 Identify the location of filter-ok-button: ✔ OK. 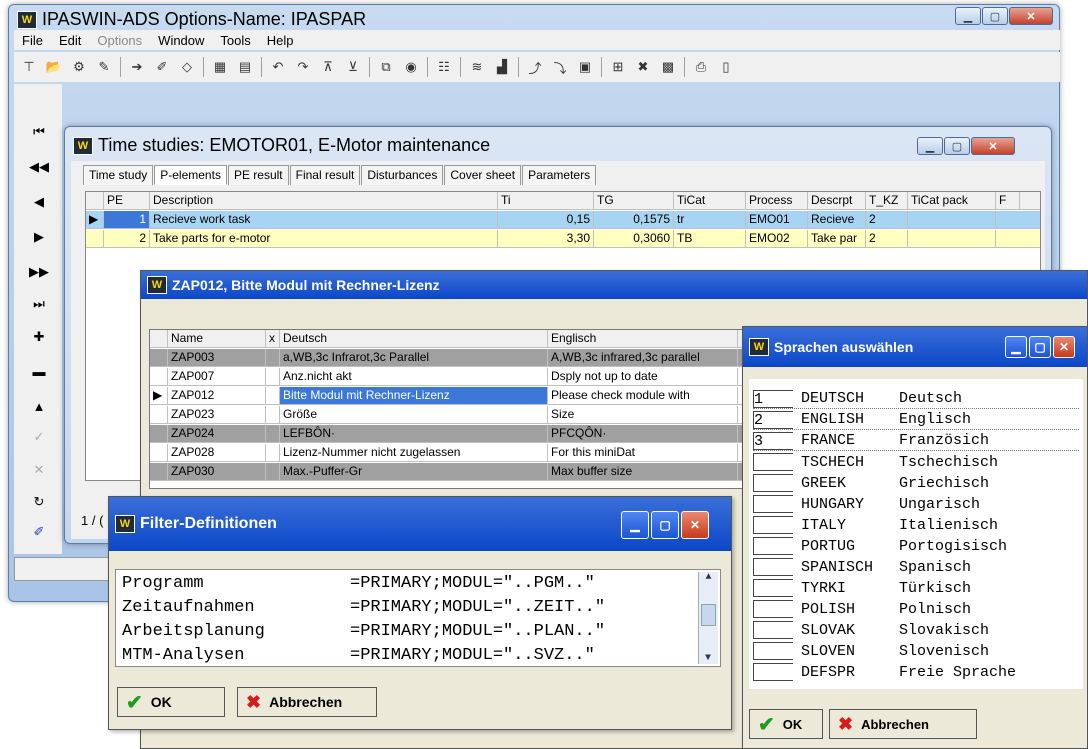
(171, 702).